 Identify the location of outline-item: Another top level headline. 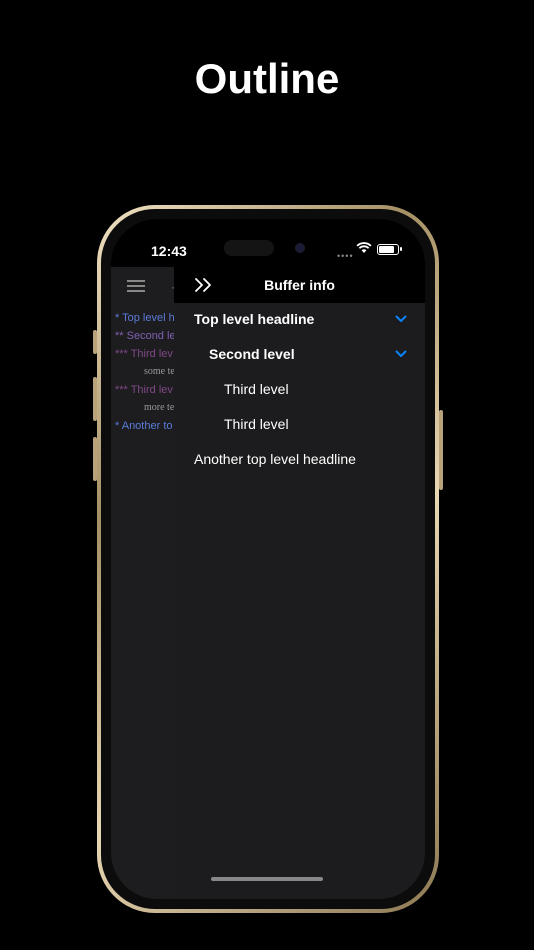
(299, 460).